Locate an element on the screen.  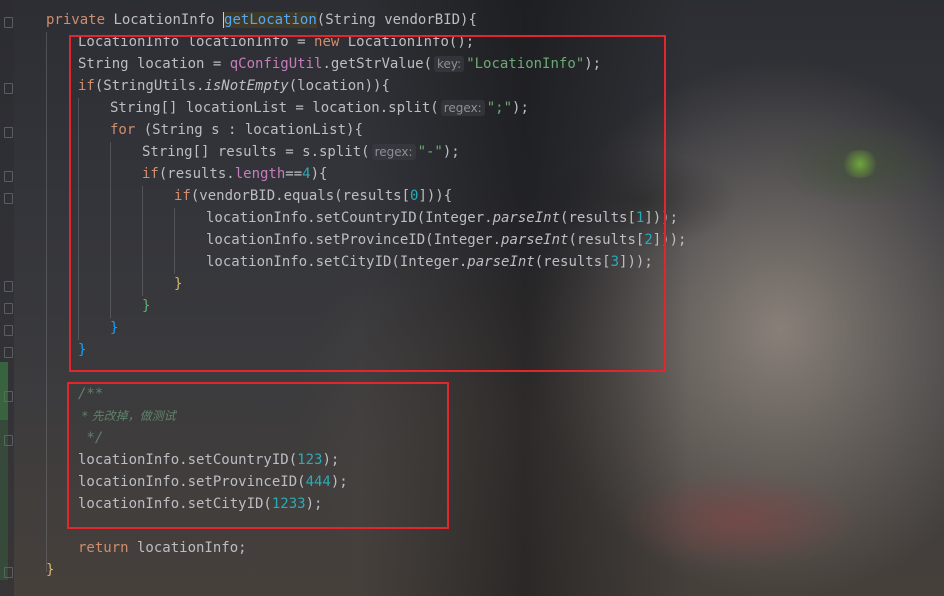
method-name: getLocation is located at coordinates (270, 20).